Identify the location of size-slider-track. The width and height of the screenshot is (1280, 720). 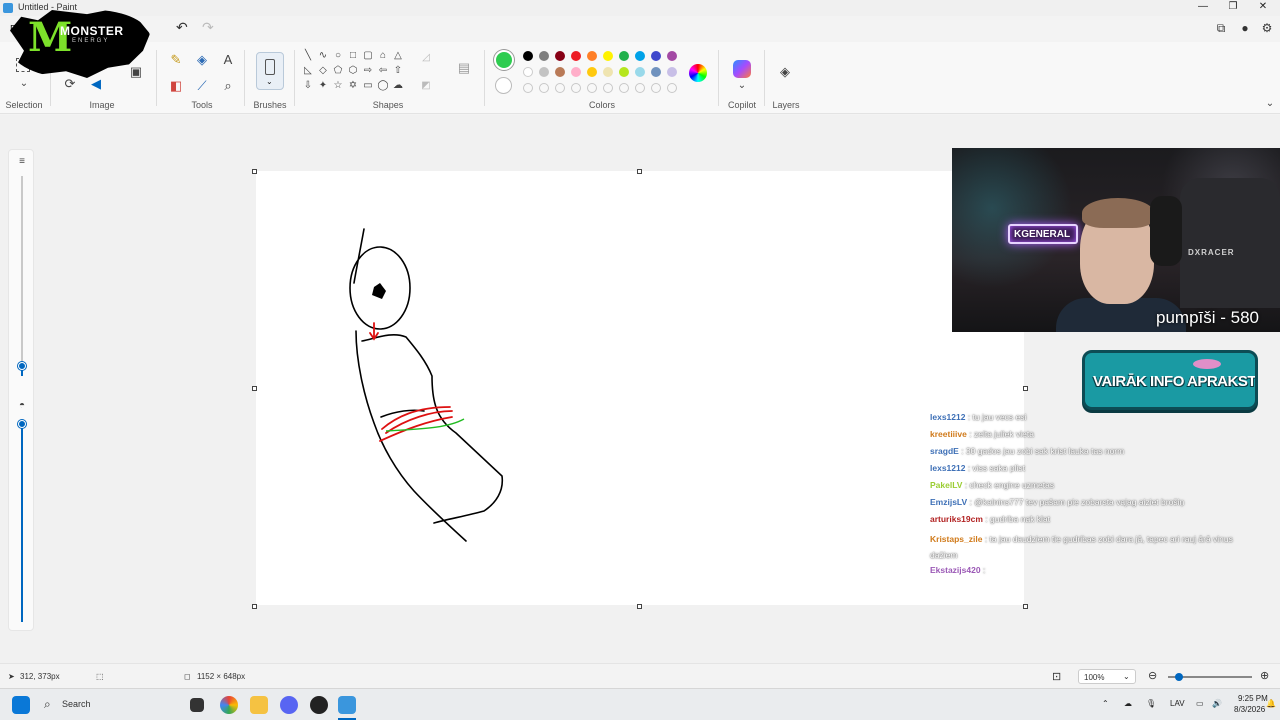
(22, 271).